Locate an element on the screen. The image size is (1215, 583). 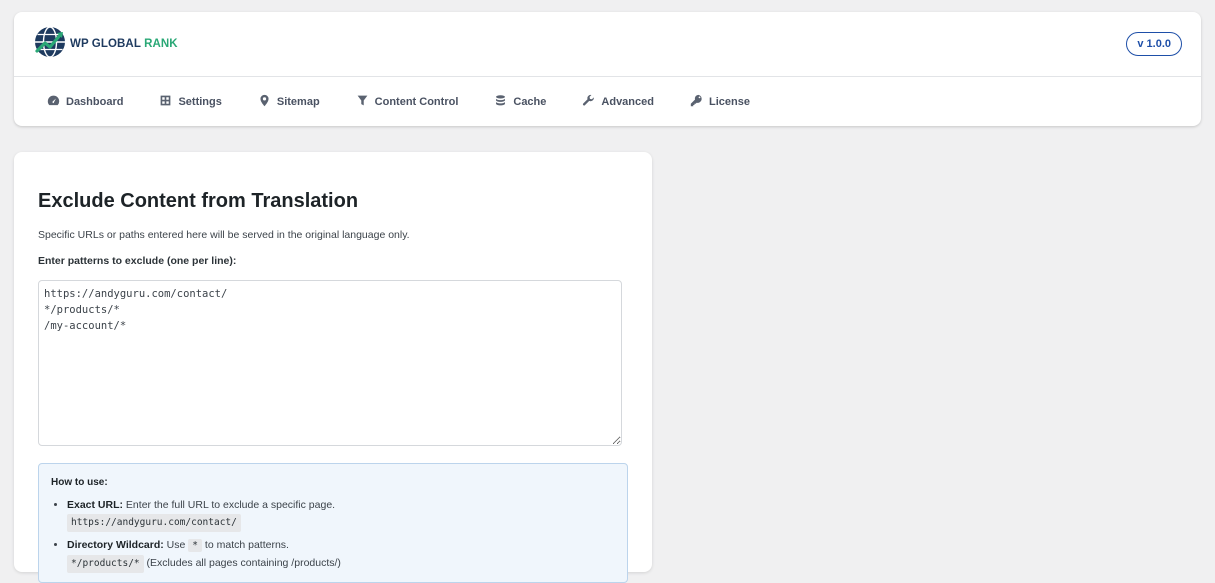
howto-text: Use is located at coordinates (176, 545).